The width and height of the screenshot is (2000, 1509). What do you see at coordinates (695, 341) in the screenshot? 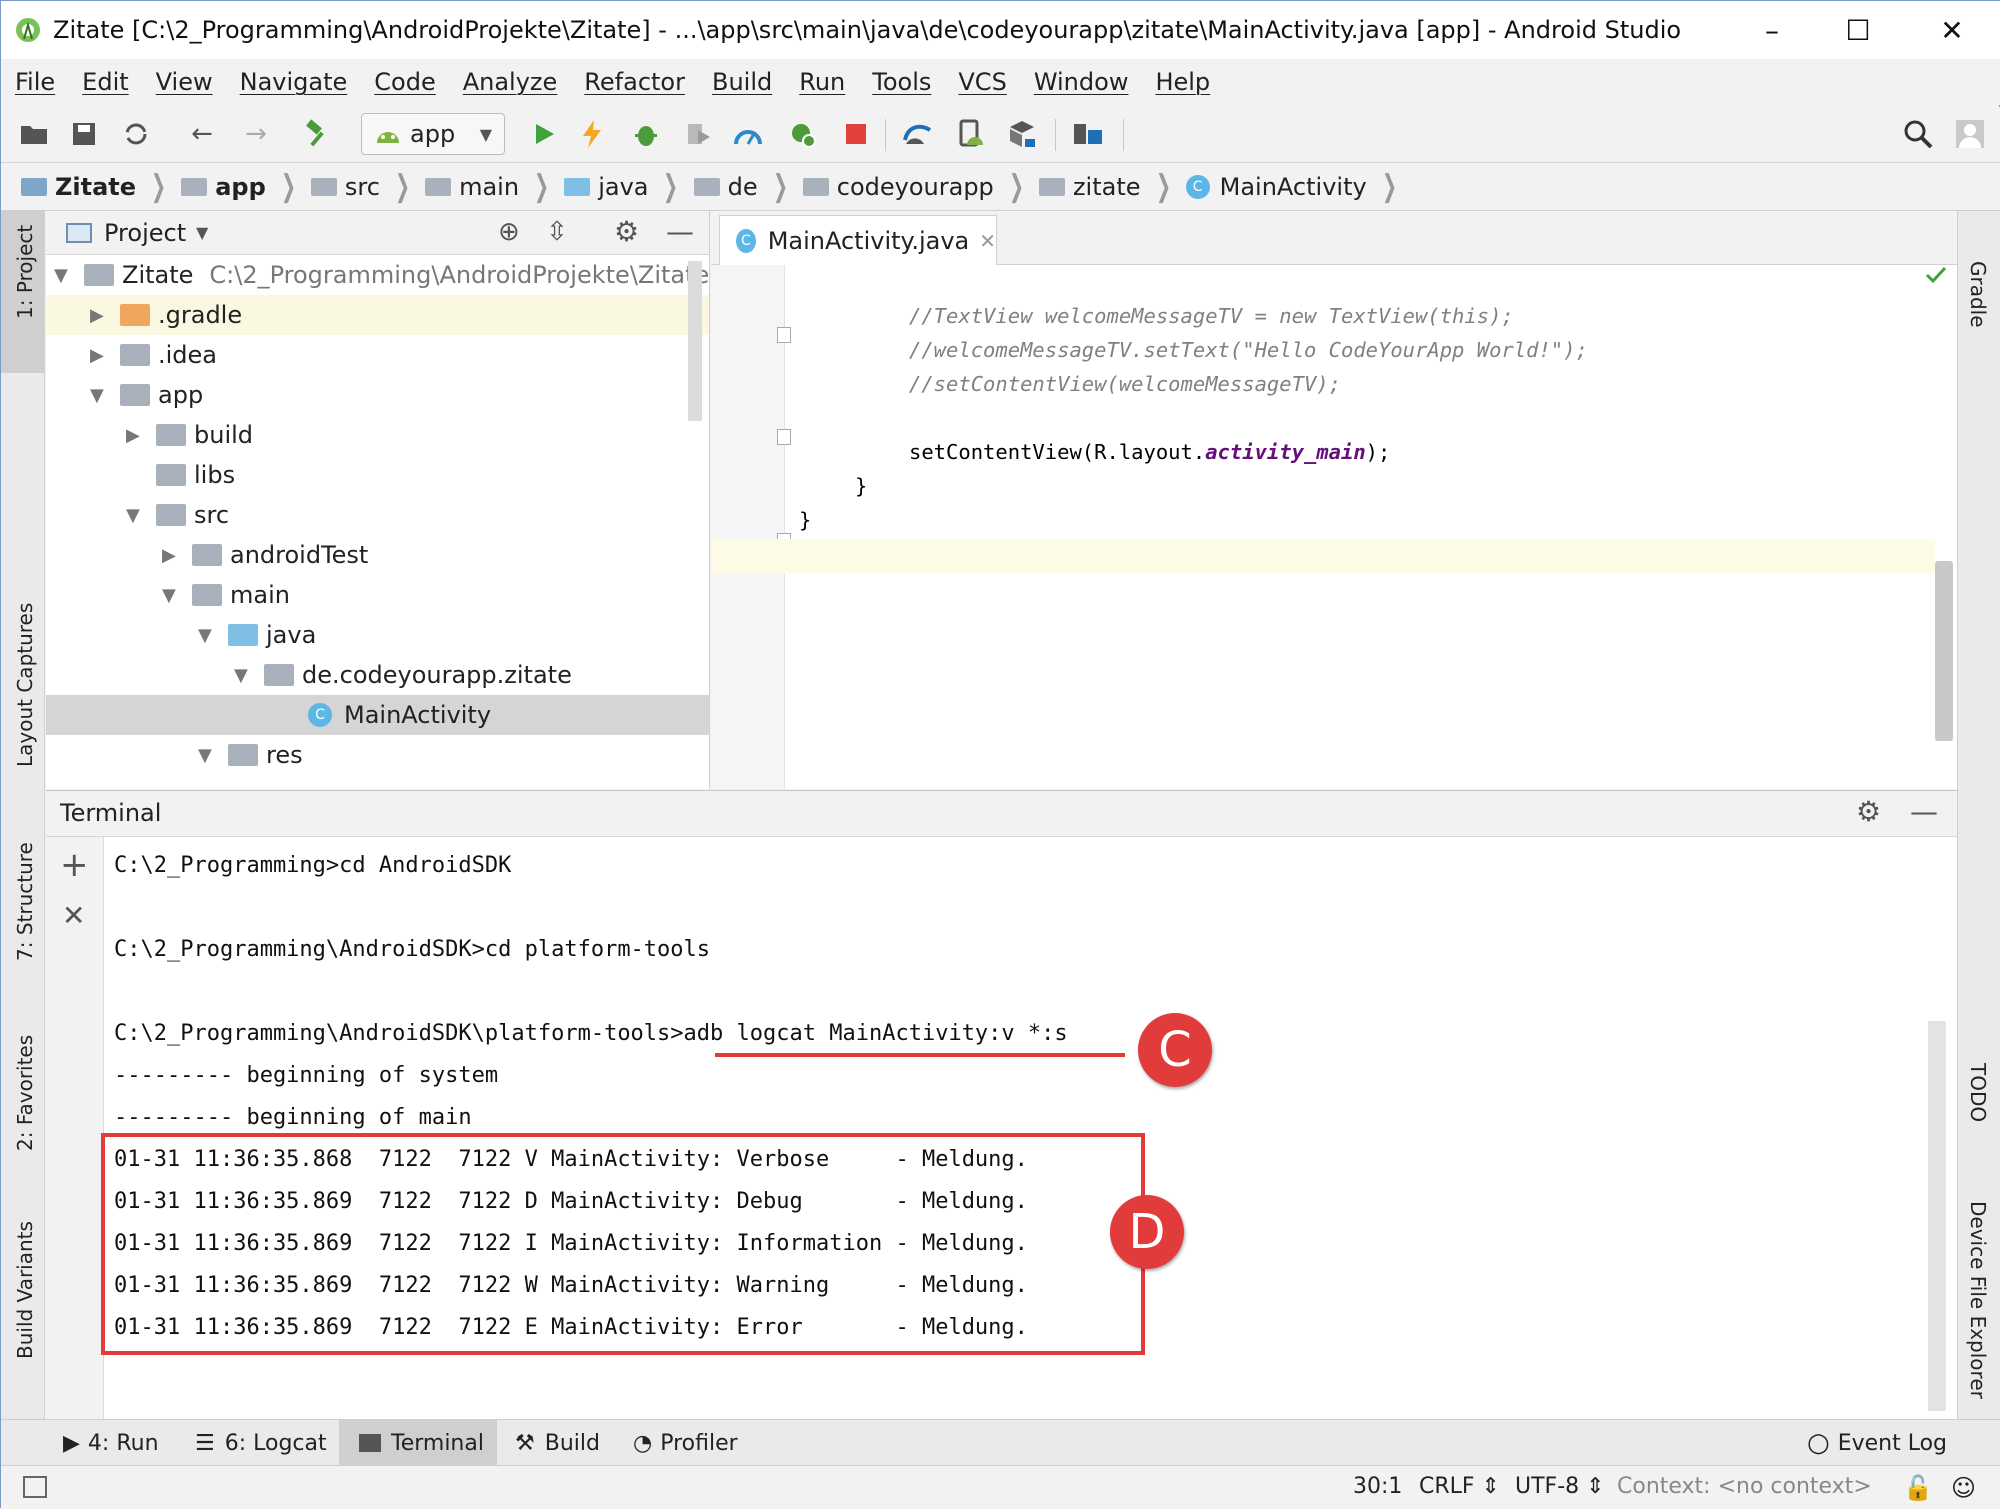
I see `project-scrollbar` at bounding box center [695, 341].